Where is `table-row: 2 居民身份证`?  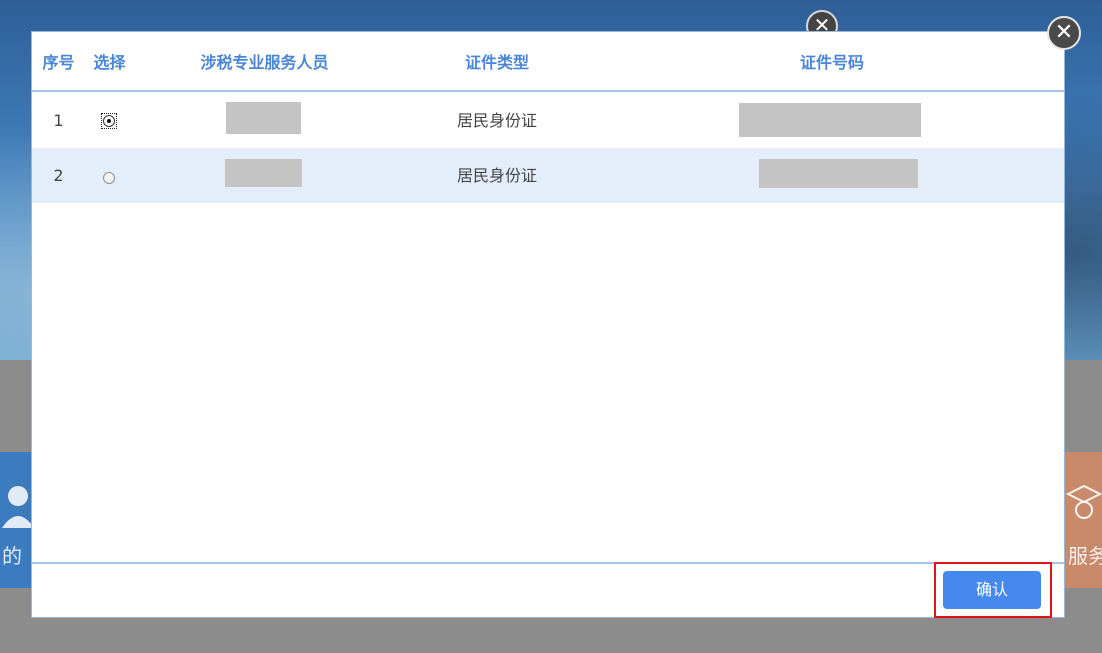
table-row: 2 居民身份证 is located at coordinates (548, 175).